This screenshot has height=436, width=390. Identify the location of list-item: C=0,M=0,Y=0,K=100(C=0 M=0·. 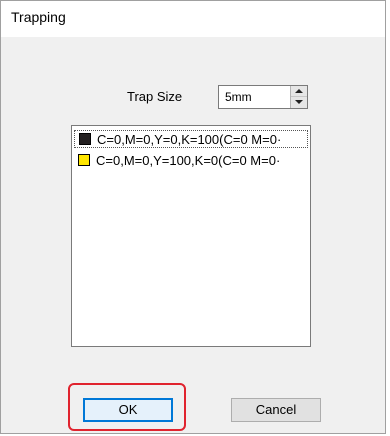
(191, 139).